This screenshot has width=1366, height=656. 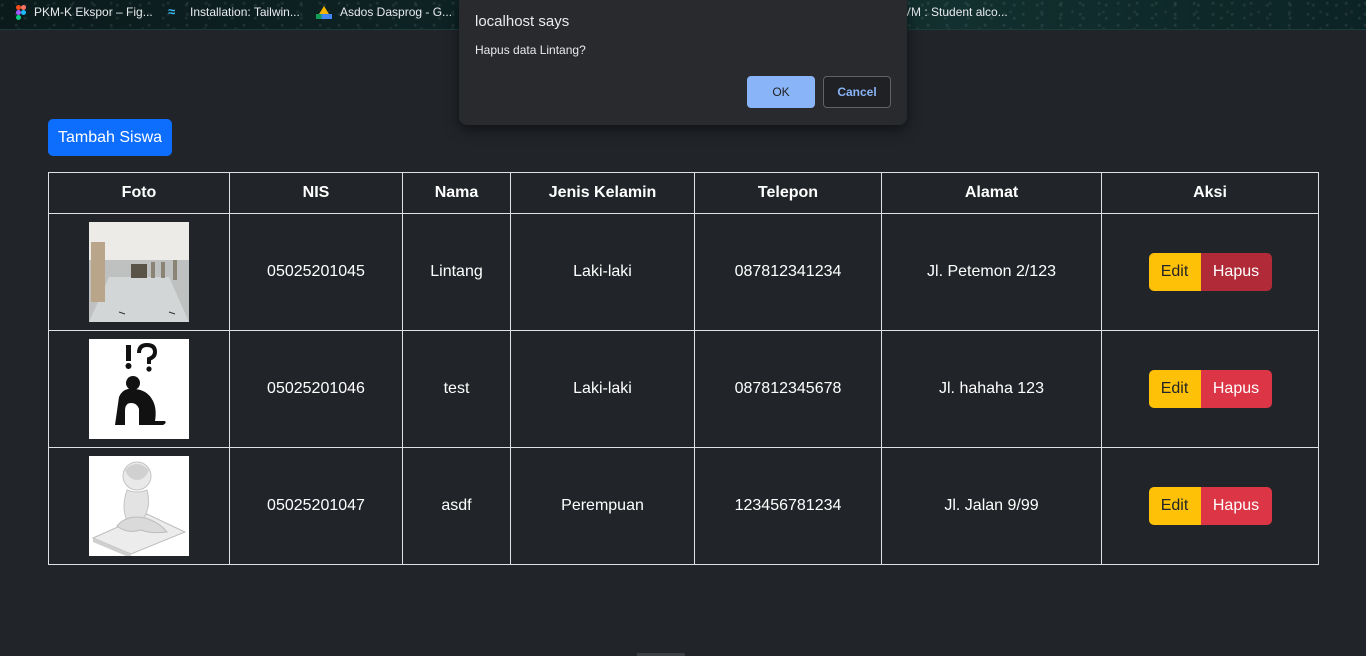 I want to click on figma-icon, so click(x=21, y=12).